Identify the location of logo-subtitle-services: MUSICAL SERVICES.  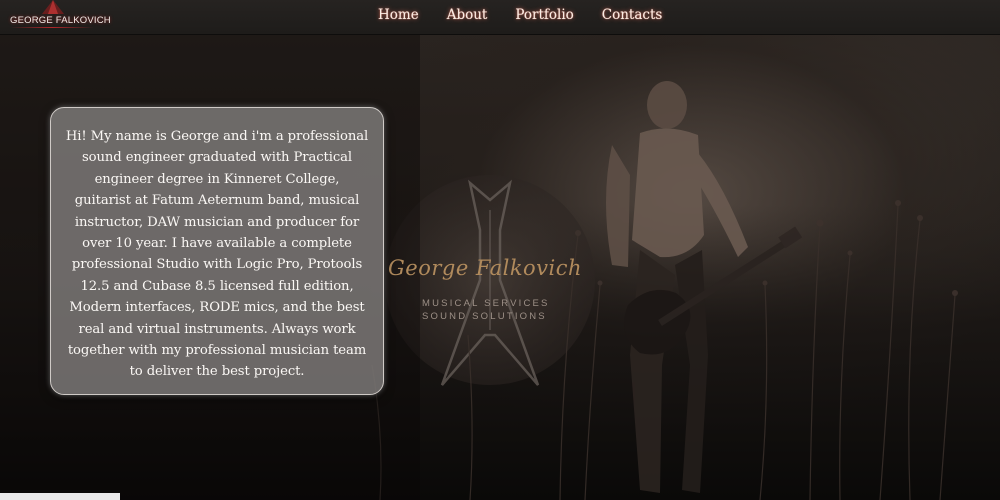
(486, 303).